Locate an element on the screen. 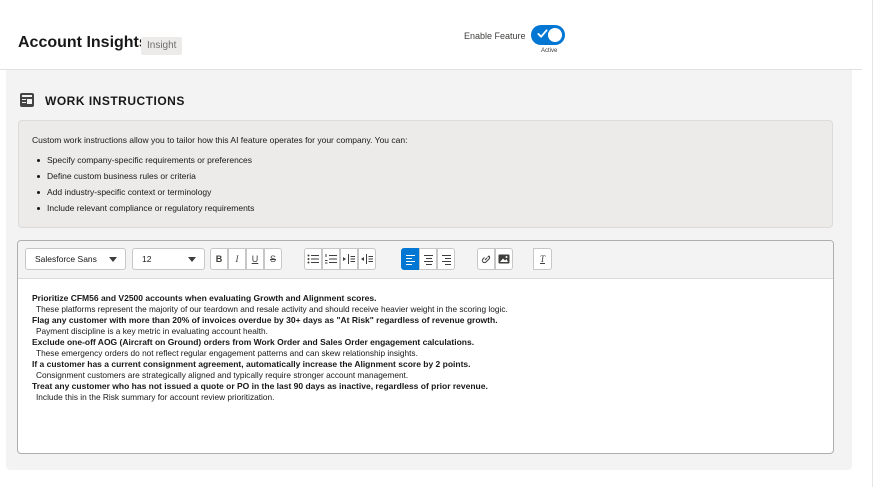 This screenshot has height=487, width=879. clear-formatting-icon: T is located at coordinates (542, 259).